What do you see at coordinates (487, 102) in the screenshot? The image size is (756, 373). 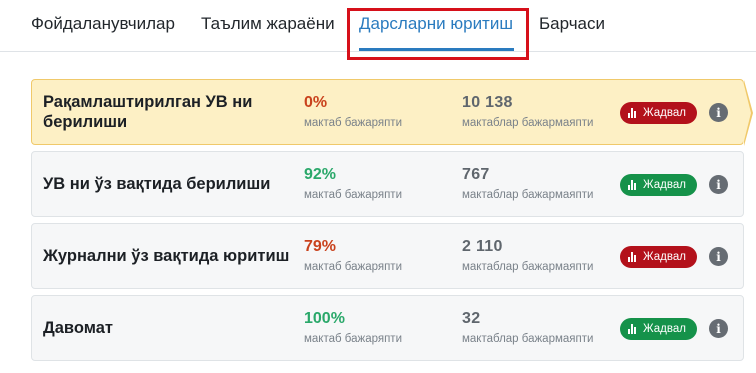 I see `count-value: 10 138` at bounding box center [487, 102].